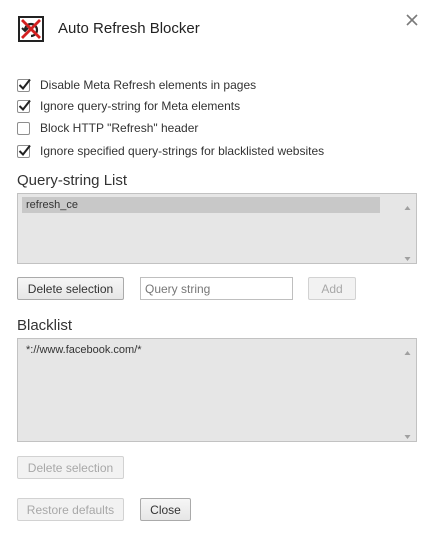  Describe the element at coordinates (45, 325) in the screenshot. I see `blacklist-heading: Blacklist` at that location.